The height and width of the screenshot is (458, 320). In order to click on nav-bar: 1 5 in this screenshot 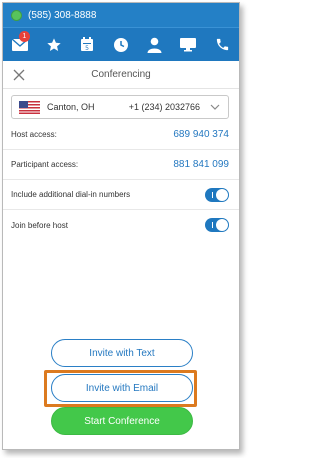, I will do `click(121, 44)`.